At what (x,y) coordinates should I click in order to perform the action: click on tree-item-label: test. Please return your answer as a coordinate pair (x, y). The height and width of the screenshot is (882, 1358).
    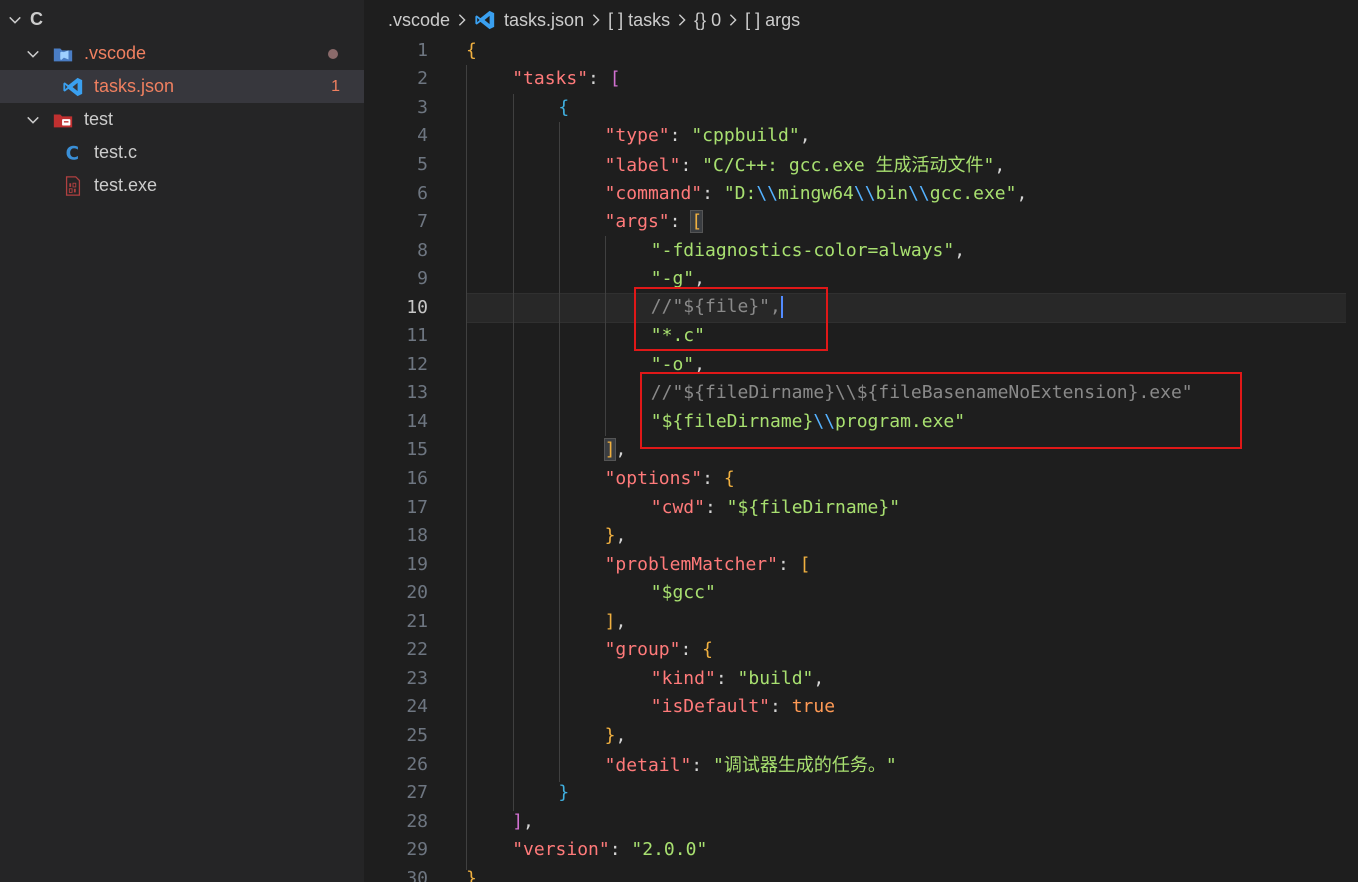
    Looking at the image, I should click on (99, 119).